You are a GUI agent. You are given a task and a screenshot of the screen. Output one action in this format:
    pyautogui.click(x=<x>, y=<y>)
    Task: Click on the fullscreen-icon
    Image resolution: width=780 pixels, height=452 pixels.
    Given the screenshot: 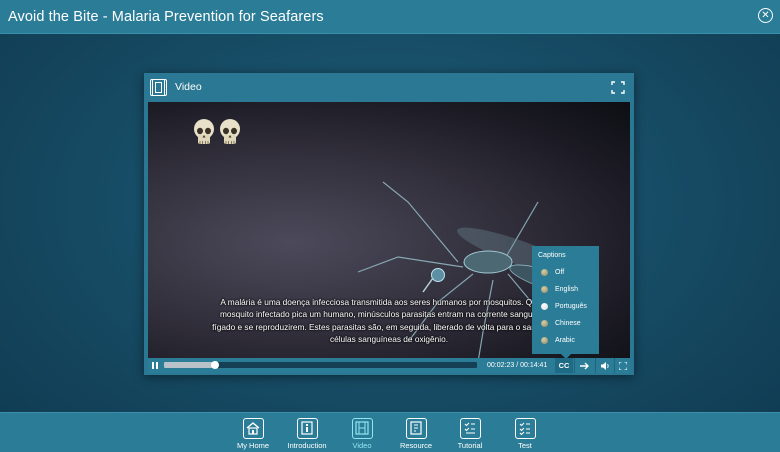 What is the action you would take?
    pyautogui.click(x=622, y=365)
    